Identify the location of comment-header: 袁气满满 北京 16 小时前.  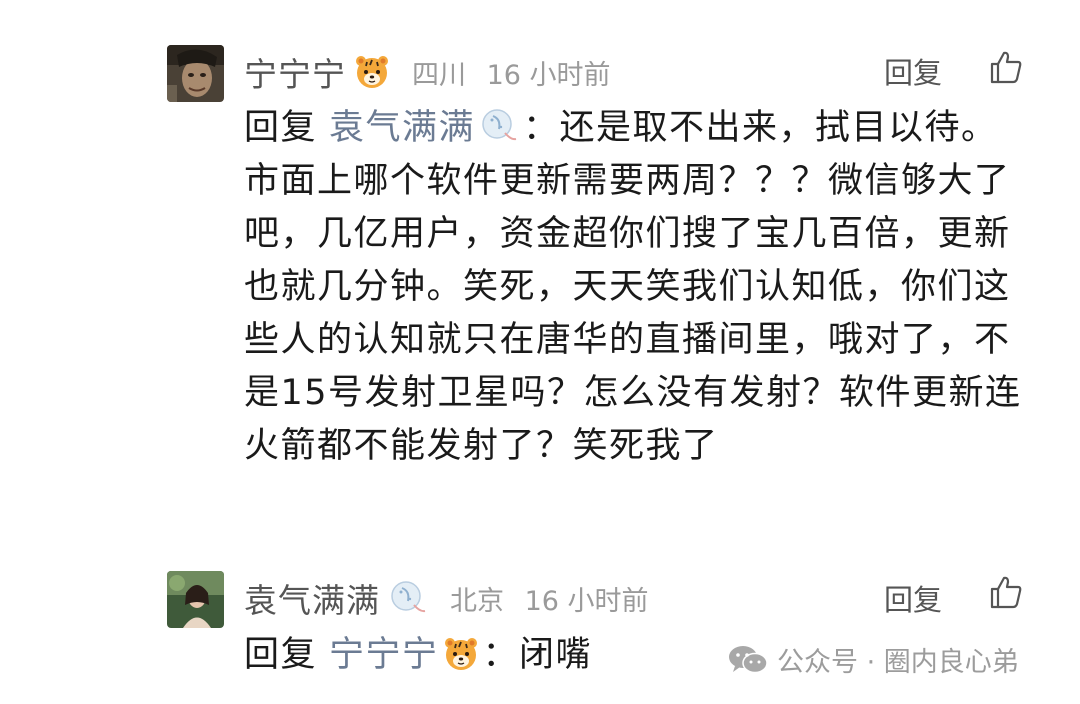
(446, 598).